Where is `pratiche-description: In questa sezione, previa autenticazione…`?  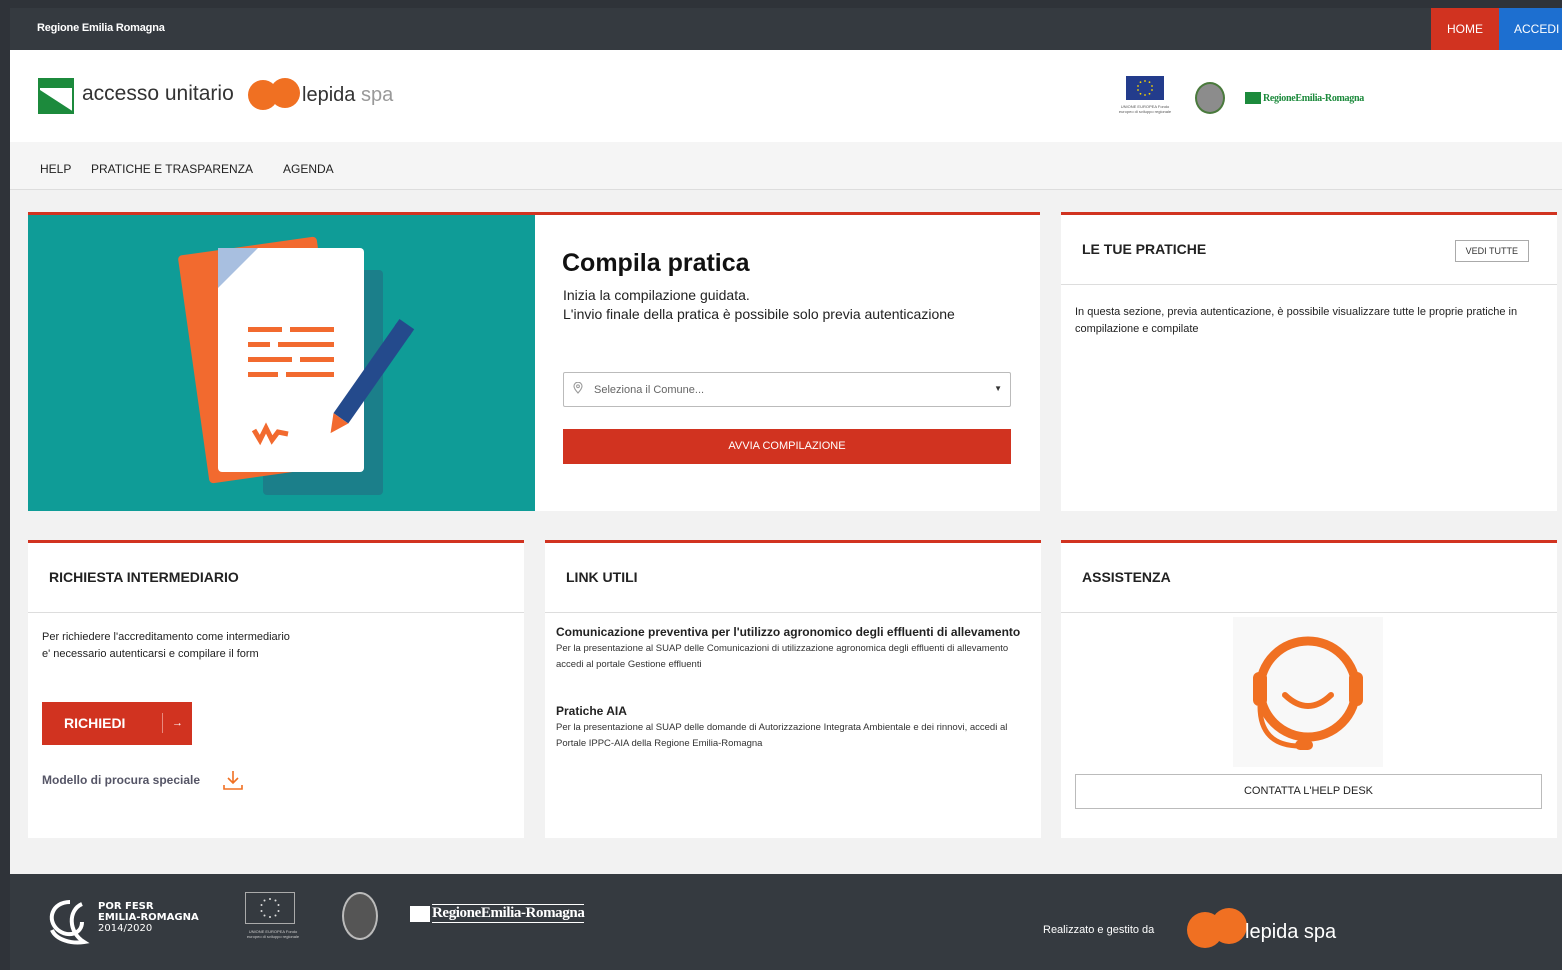 pratiche-description: In questa sezione, previa autenticazione… is located at coordinates (1296, 320).